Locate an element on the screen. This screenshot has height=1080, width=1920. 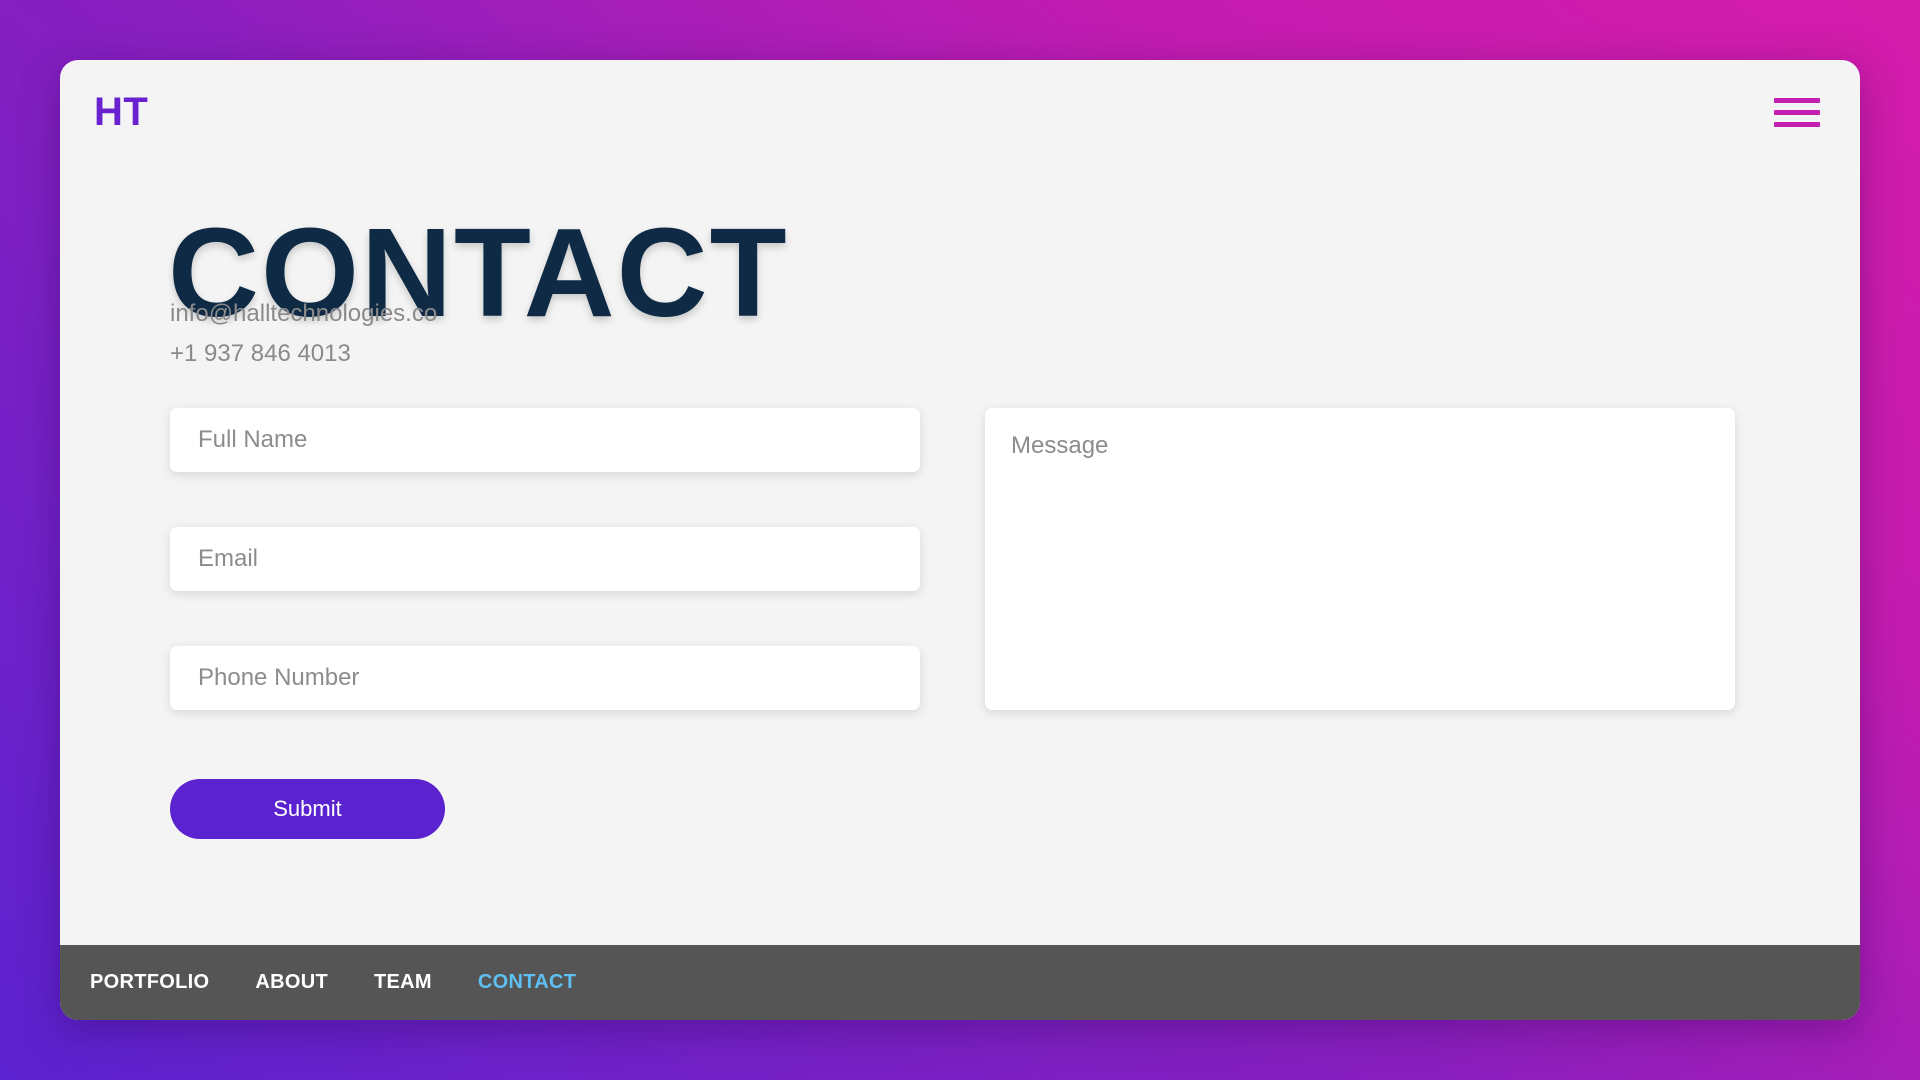
logo: HT is located at coordinates (121, 112).